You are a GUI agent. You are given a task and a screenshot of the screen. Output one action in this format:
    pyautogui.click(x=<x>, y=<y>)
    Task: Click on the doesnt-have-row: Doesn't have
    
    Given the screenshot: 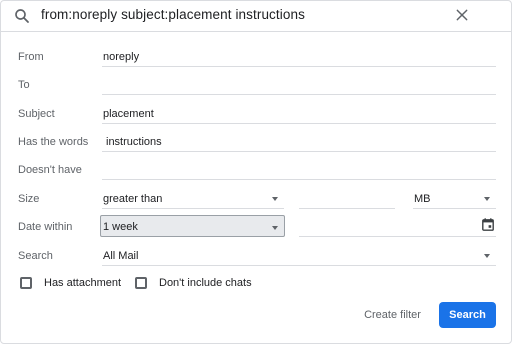 What is the action you would take?
    pyautogui.click(x=256, y=172)
    